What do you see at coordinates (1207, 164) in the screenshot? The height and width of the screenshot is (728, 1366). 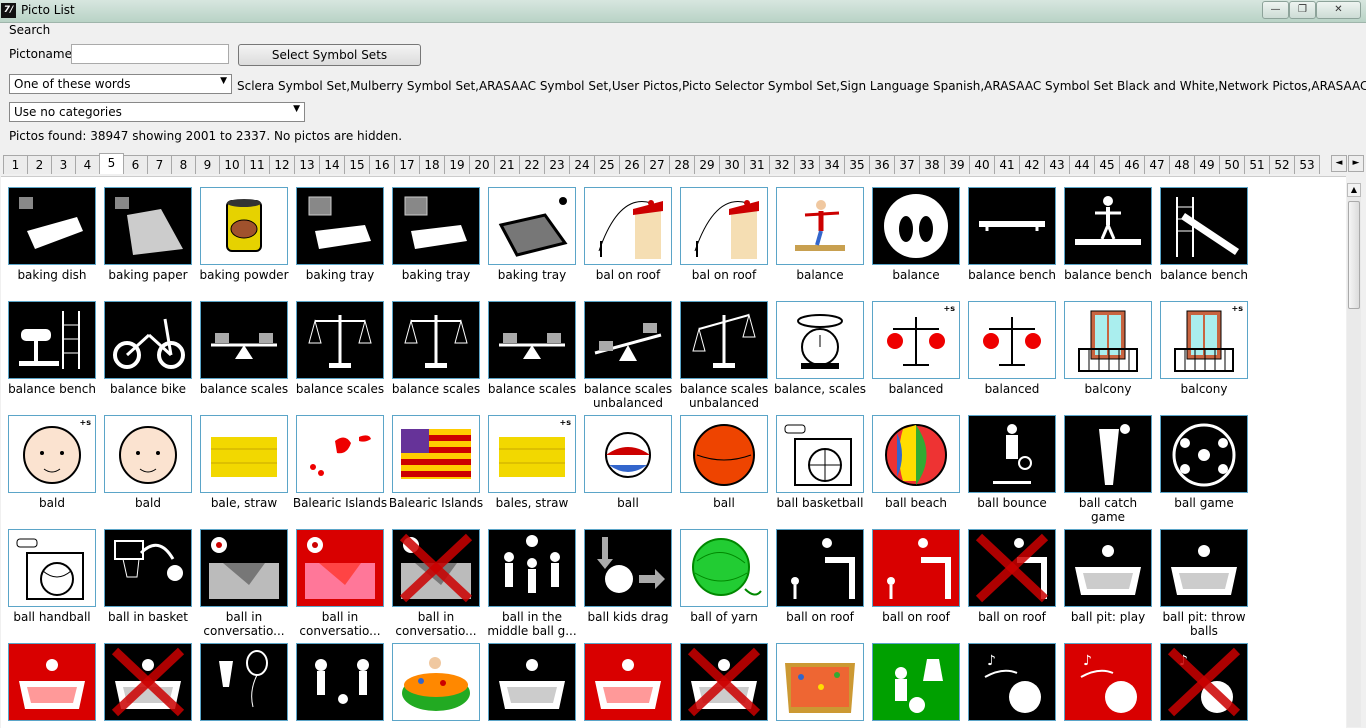 I see `page-tab-49: 49` at bounding box center [1207, 164].